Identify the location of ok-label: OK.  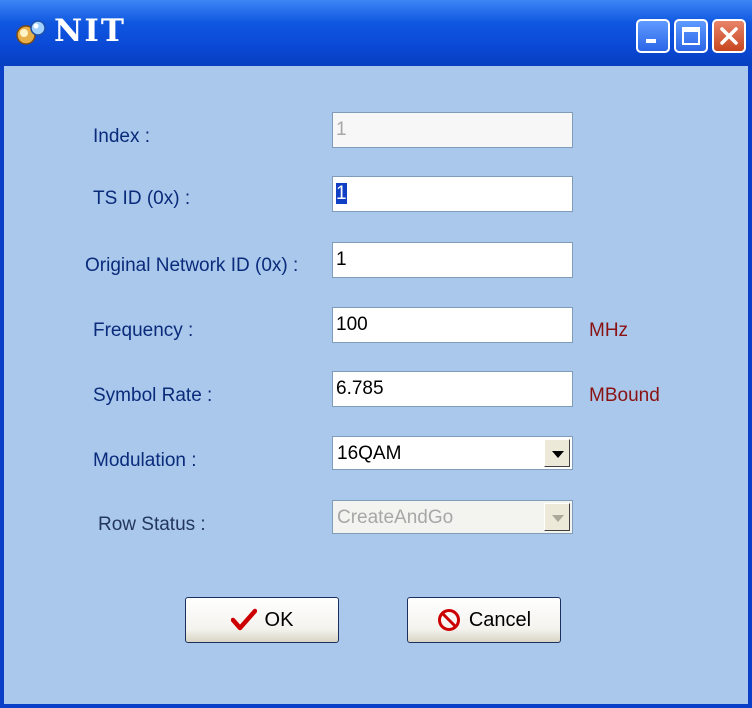
(279, 619).